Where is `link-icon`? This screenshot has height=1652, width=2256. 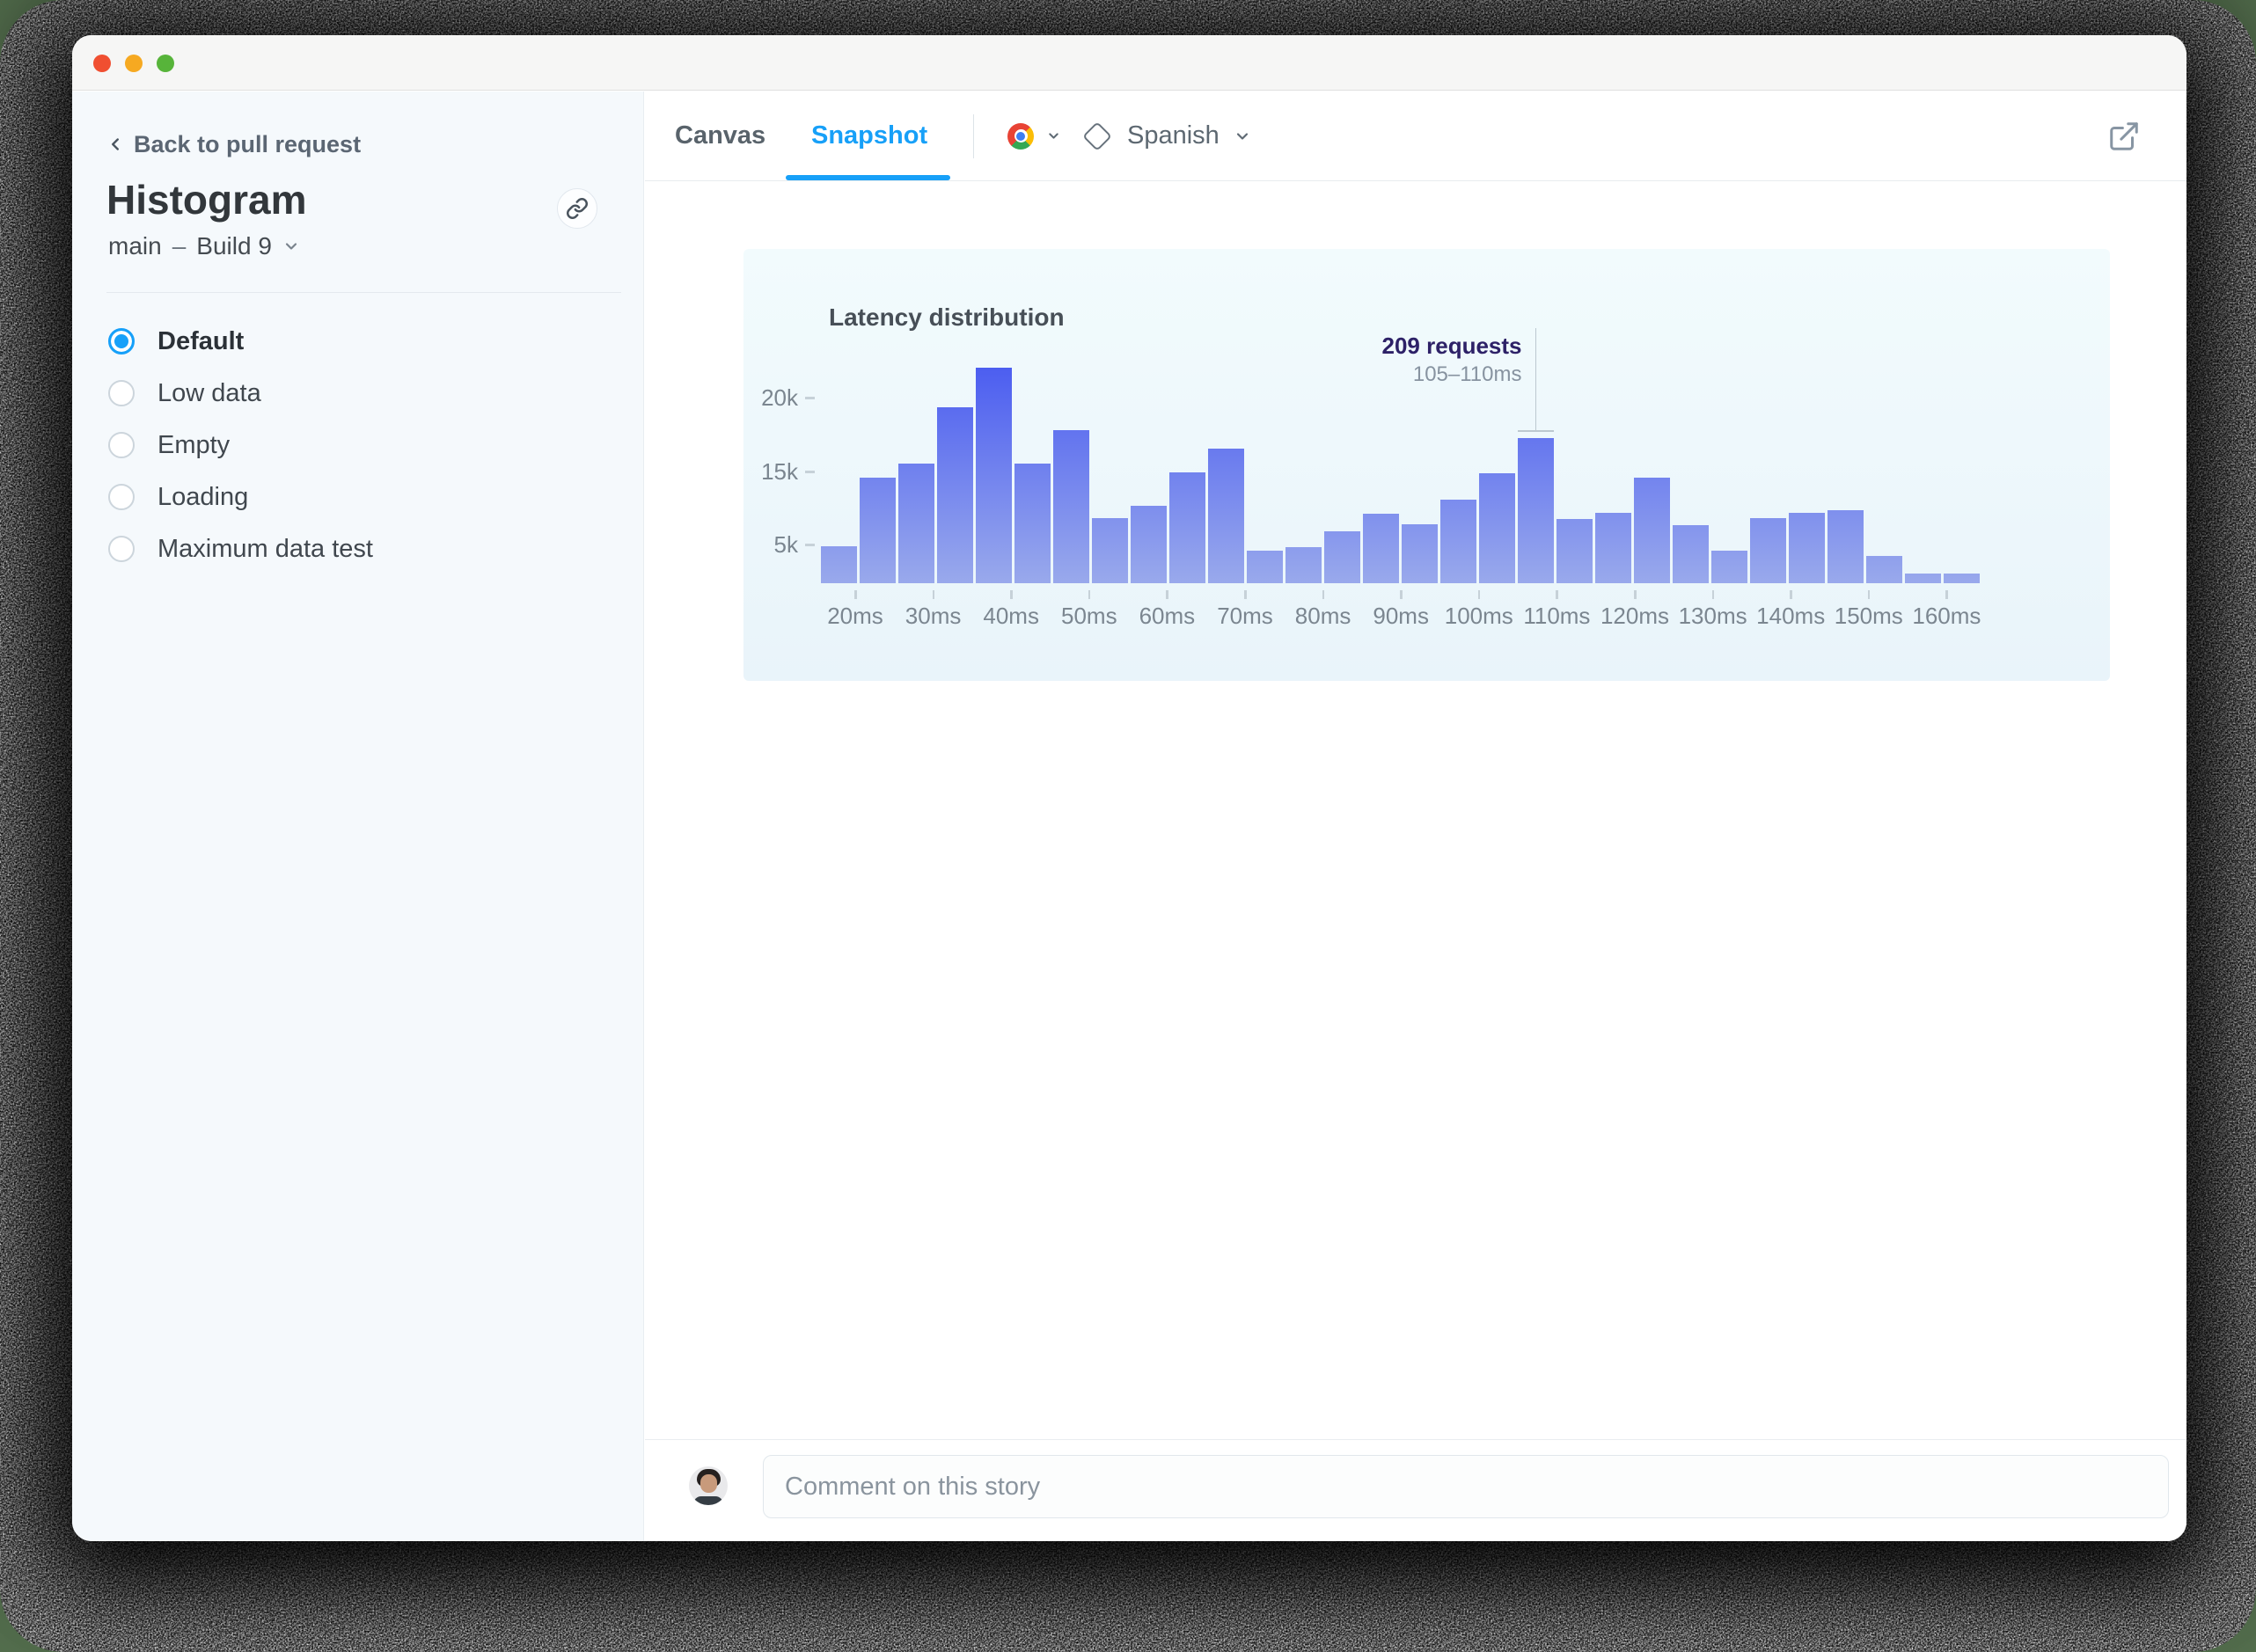
link-icon is located at coordinates (577, 208).